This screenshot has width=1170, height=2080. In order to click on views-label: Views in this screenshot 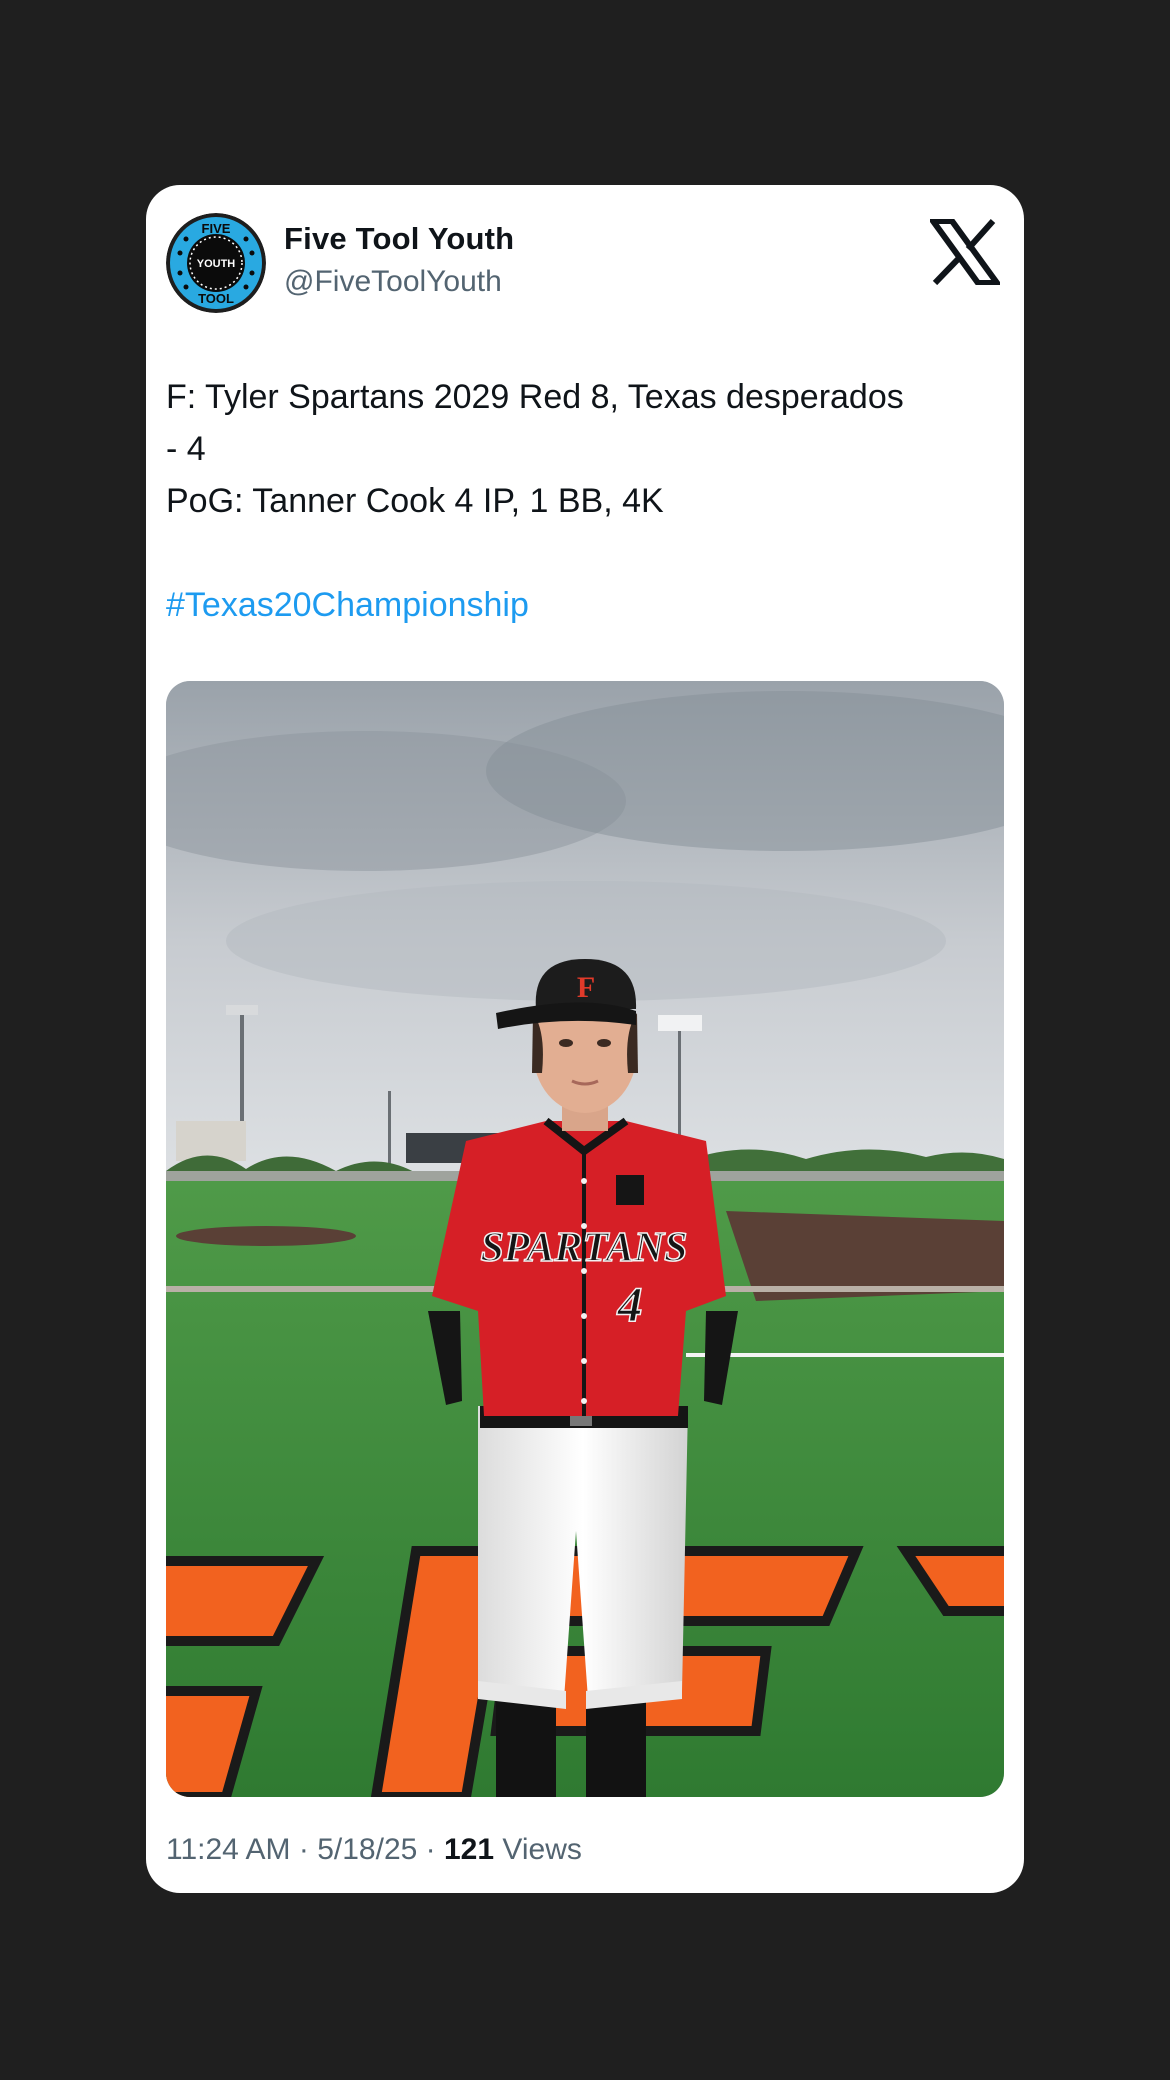, I will do `click(542, 1849)`.